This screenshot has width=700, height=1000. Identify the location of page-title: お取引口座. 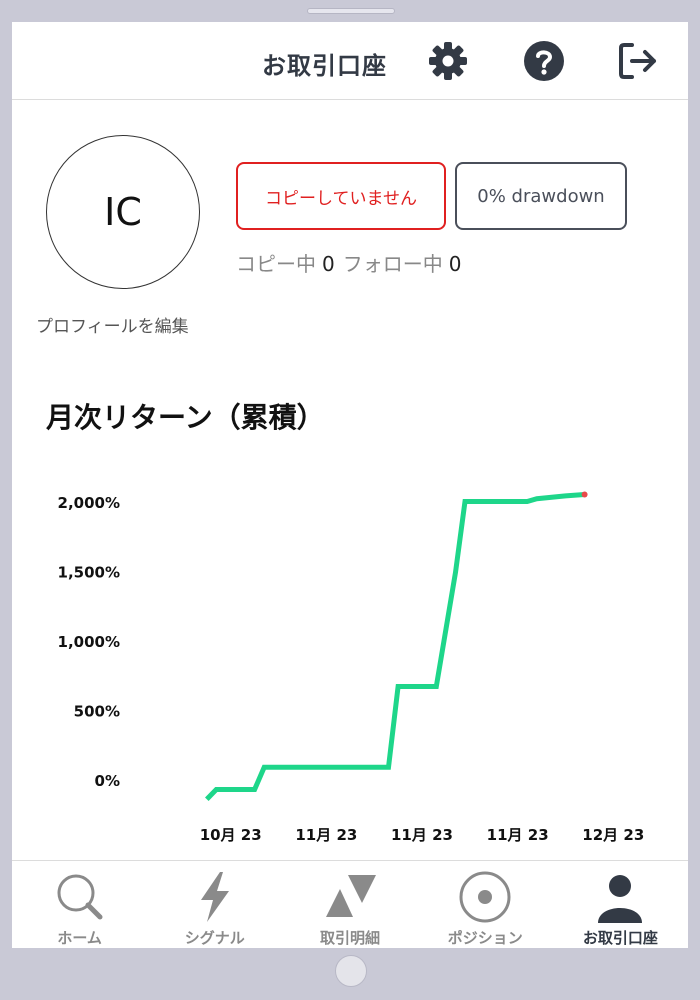
(324, 66).